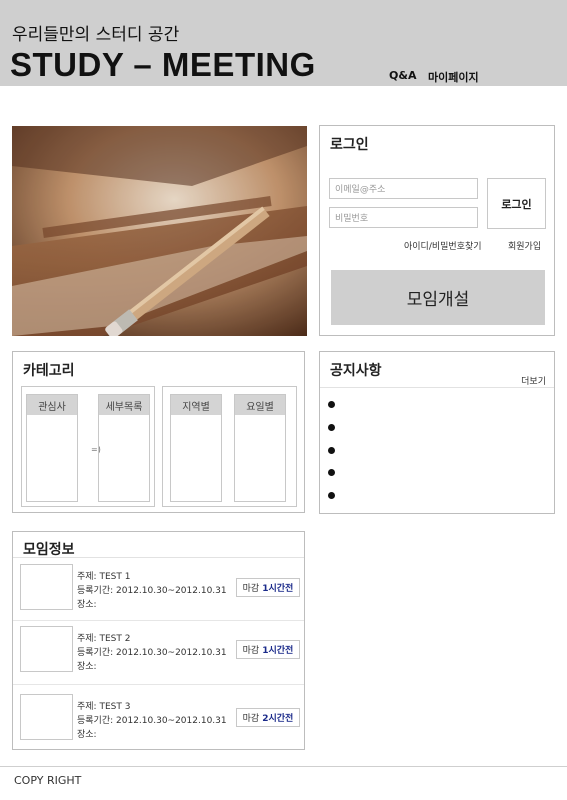 Image resolution: width=567 pixels, height=800 pixels. I want to click on site-header: 우리들만의 스터디 공간 STUDY – MEETING Q&A 마이페이지, so click(283, 43).